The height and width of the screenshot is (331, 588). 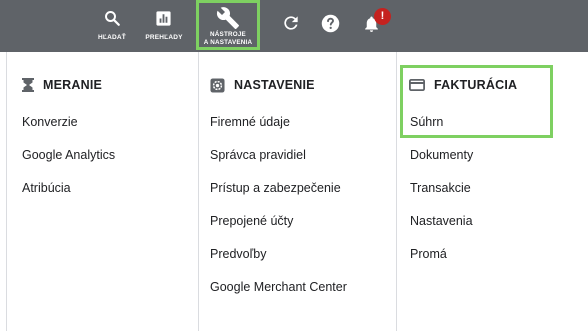 What do you see at coordinates (441, 227) in the screenshot?
I see `menu-item-billing-settings: Nastavenia` at bounding box center [441, 227].